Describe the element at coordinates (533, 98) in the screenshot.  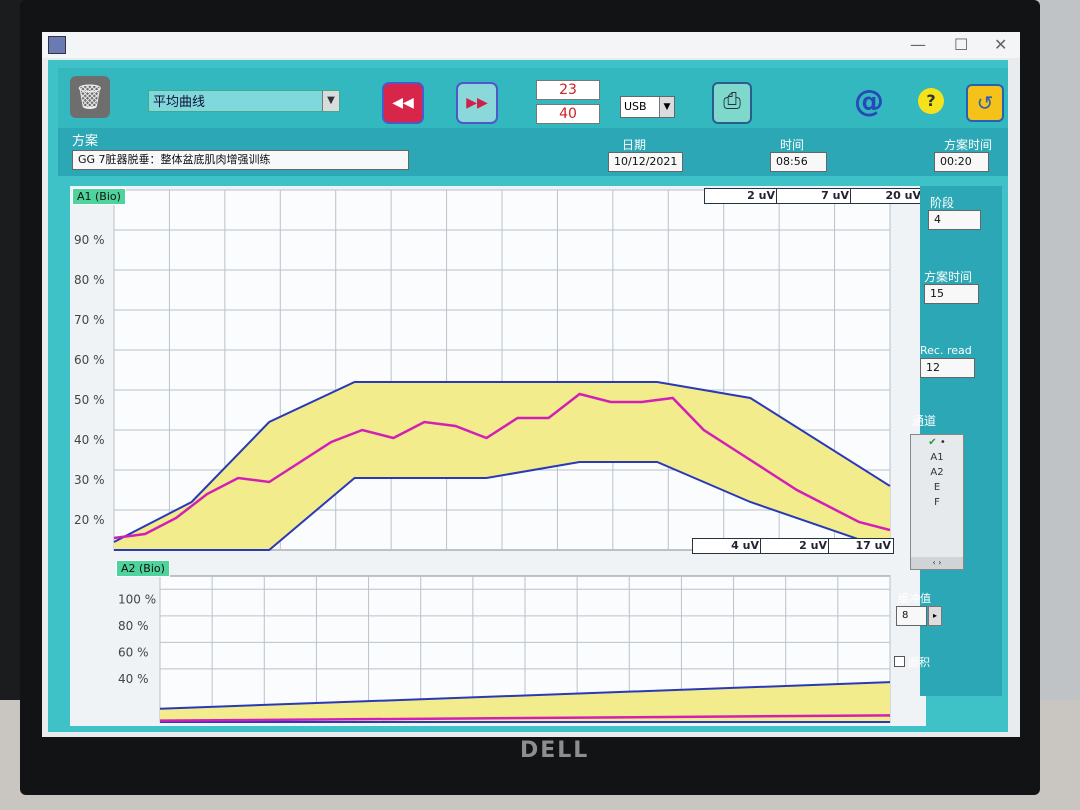
I see `toolbar: 🗑 平均曲线 ▼ ◀◀ ▶▶ 23 40 USB ▼ ⎙ @ ? ↺` at that location.